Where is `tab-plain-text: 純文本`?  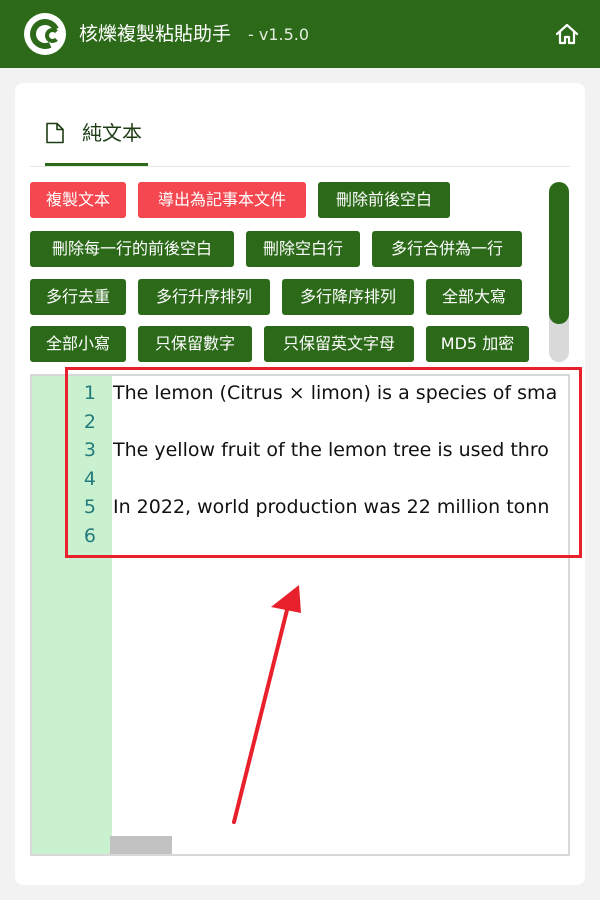 tab-plain-text: 純文本 is located at coordinates (89, 139).